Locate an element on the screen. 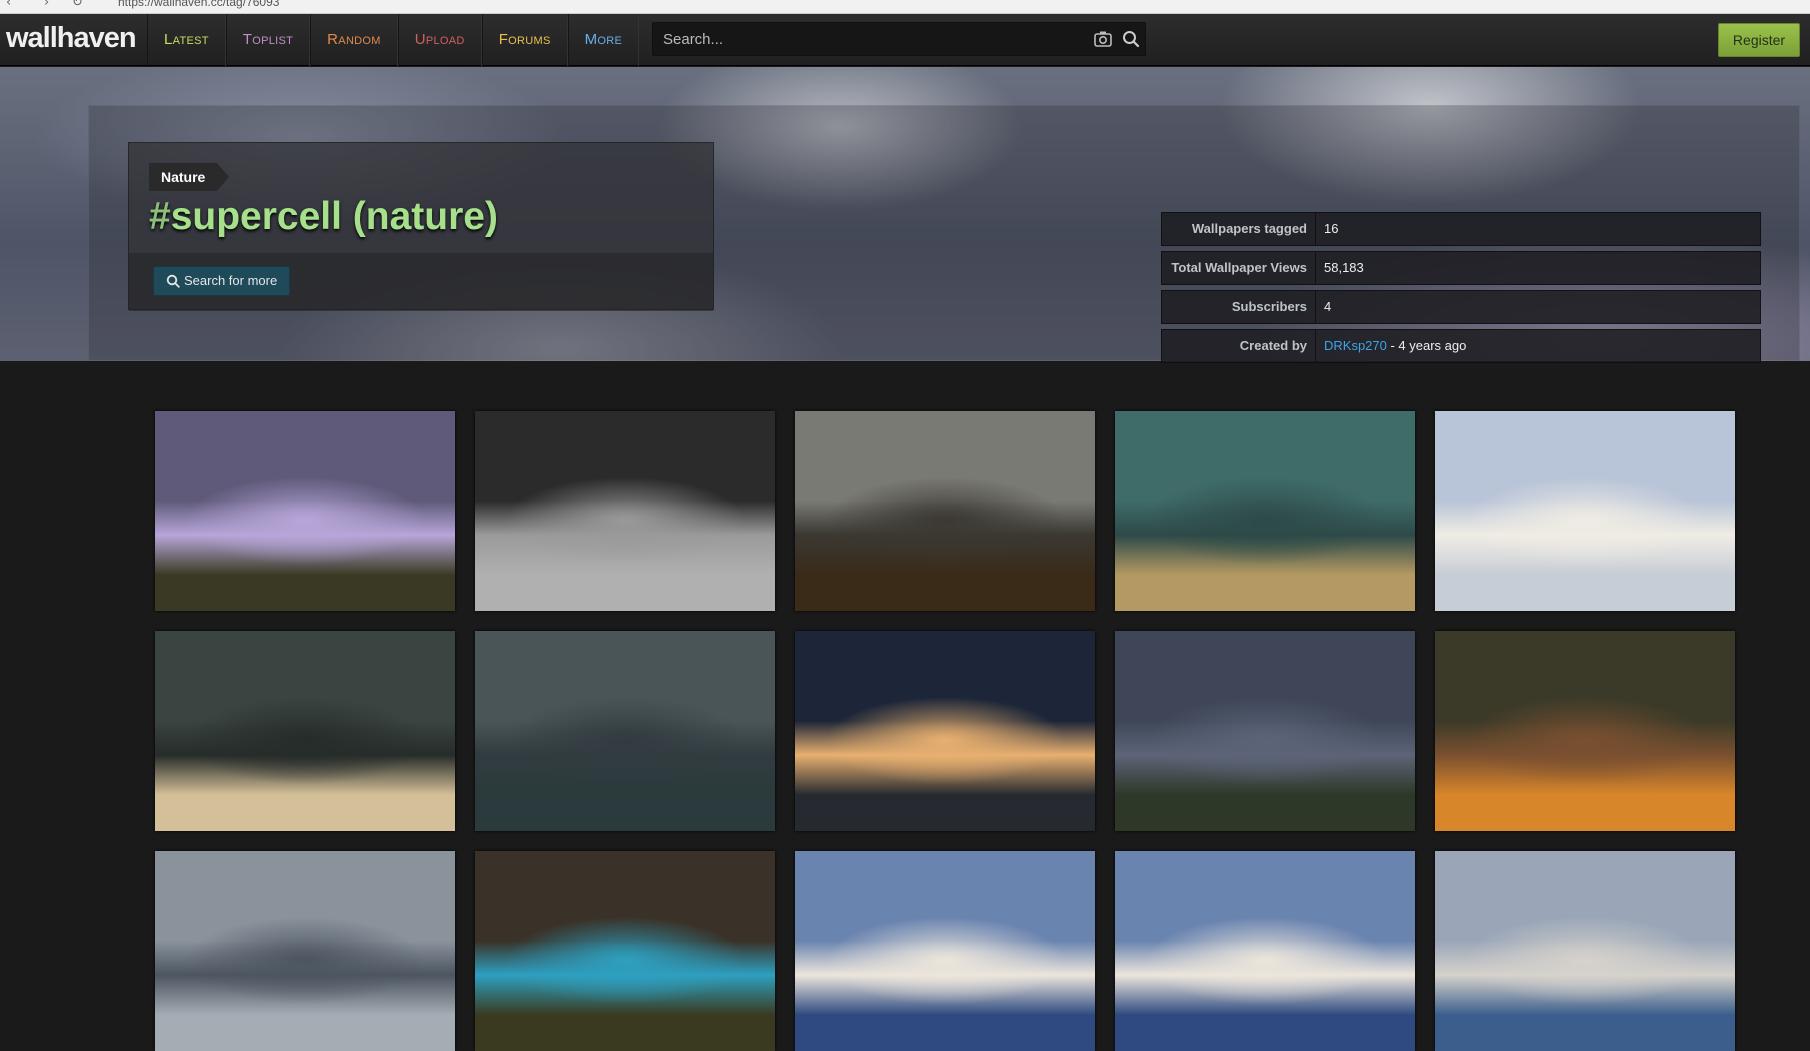  tag-hash: # is located at coordinates (160, 216).